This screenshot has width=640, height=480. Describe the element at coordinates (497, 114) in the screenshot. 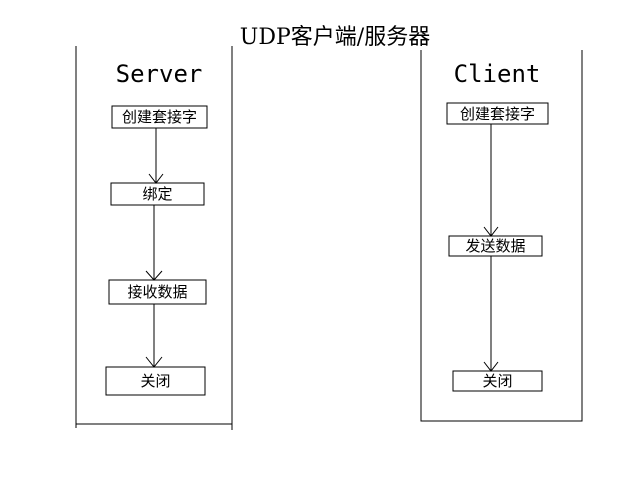

I see `client-step-create-socket: 创建套接字` at that location.